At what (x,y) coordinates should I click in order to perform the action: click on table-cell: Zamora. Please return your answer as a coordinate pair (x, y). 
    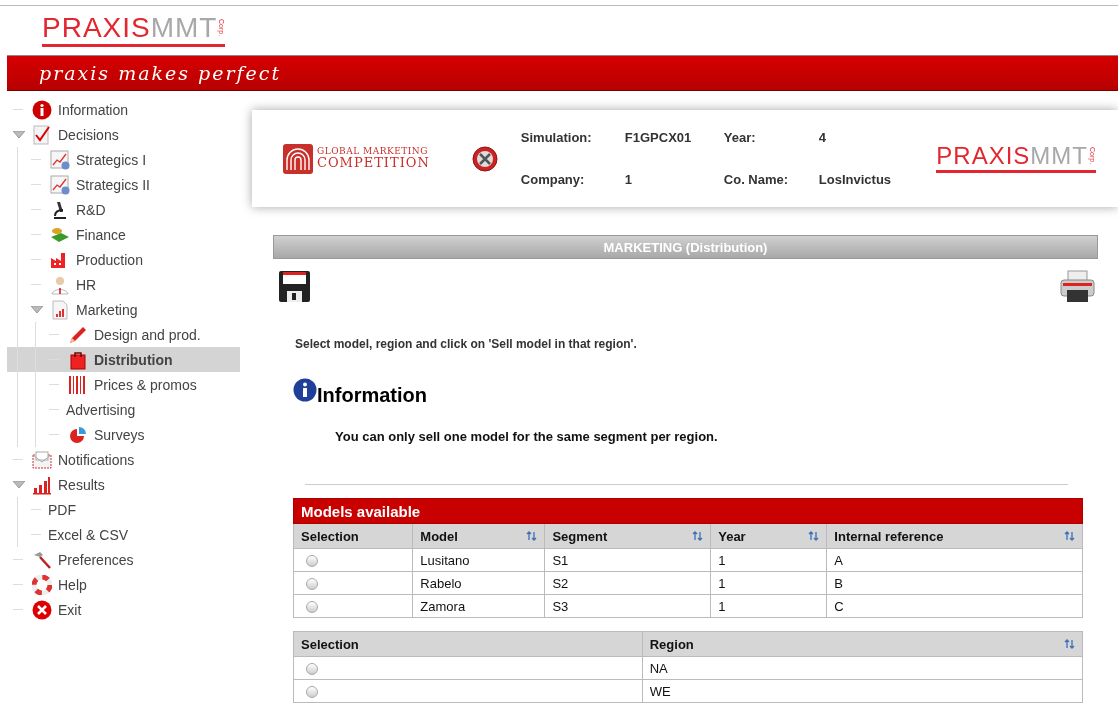
    Looking at the image, I should click on (478, 606).